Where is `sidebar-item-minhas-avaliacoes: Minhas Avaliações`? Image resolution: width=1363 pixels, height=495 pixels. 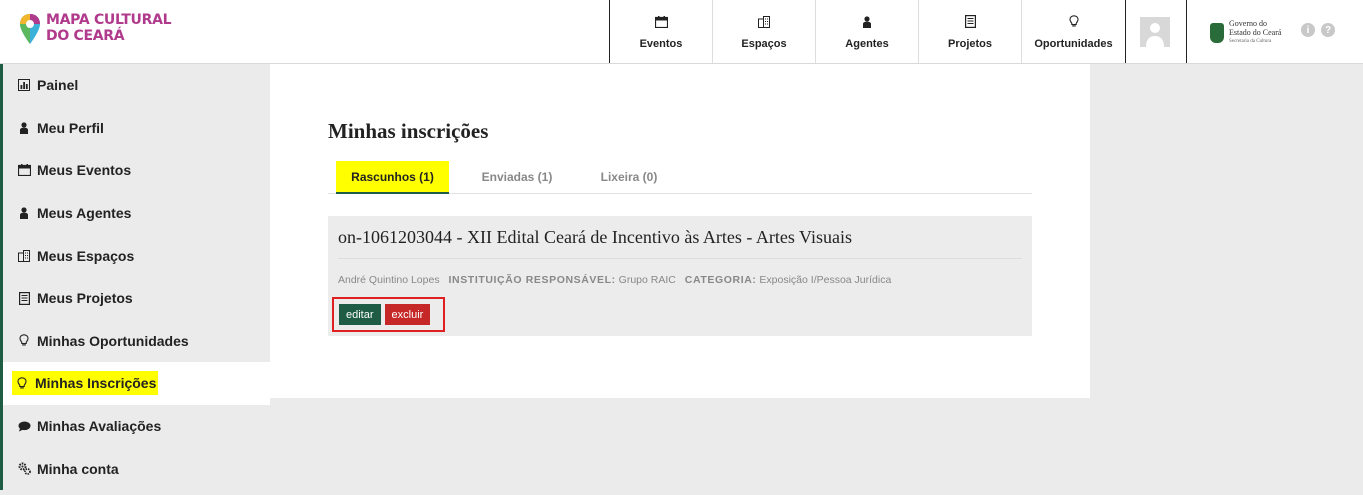
sidebar-item-minhas-avaliacoes: Minhas Avaliações is located at coordinates (135, 426).